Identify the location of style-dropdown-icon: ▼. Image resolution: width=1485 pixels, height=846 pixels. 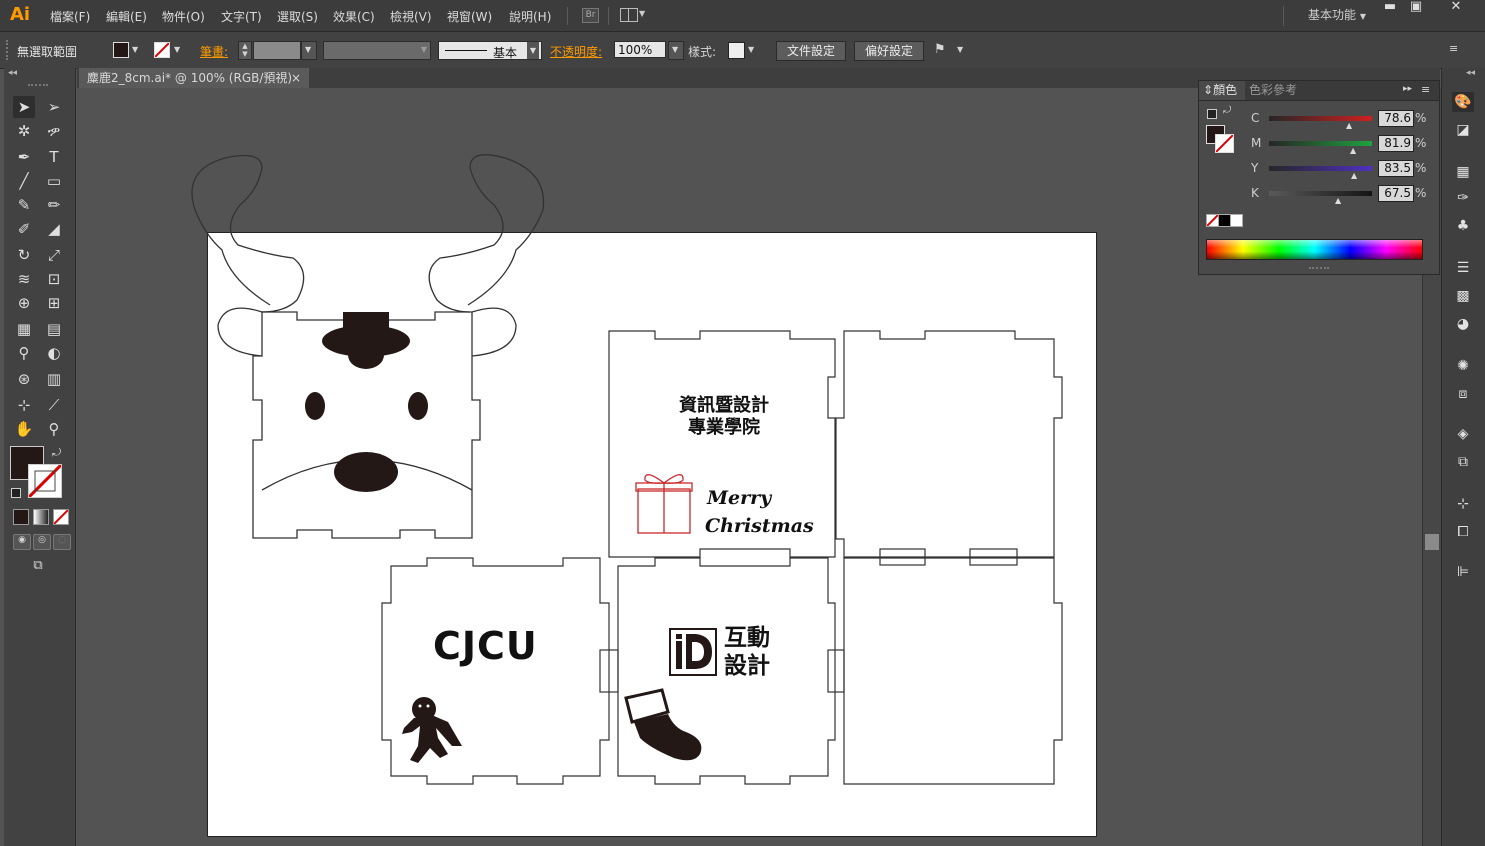
(751, 49).